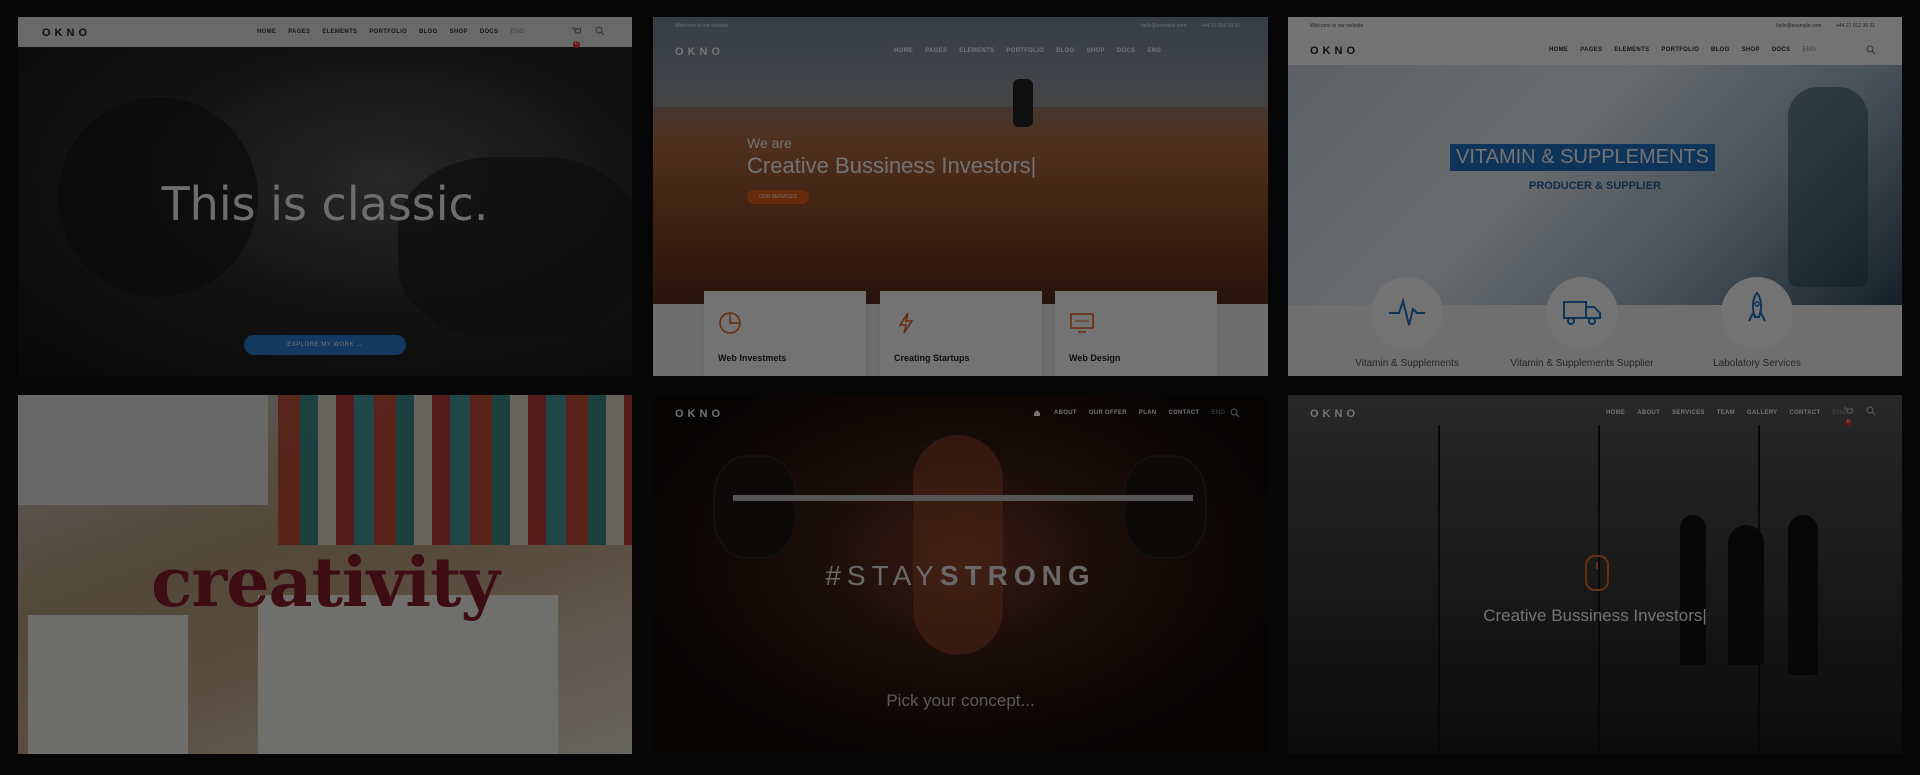  I want to click on heartbeat-icon, so click(1407, 311).